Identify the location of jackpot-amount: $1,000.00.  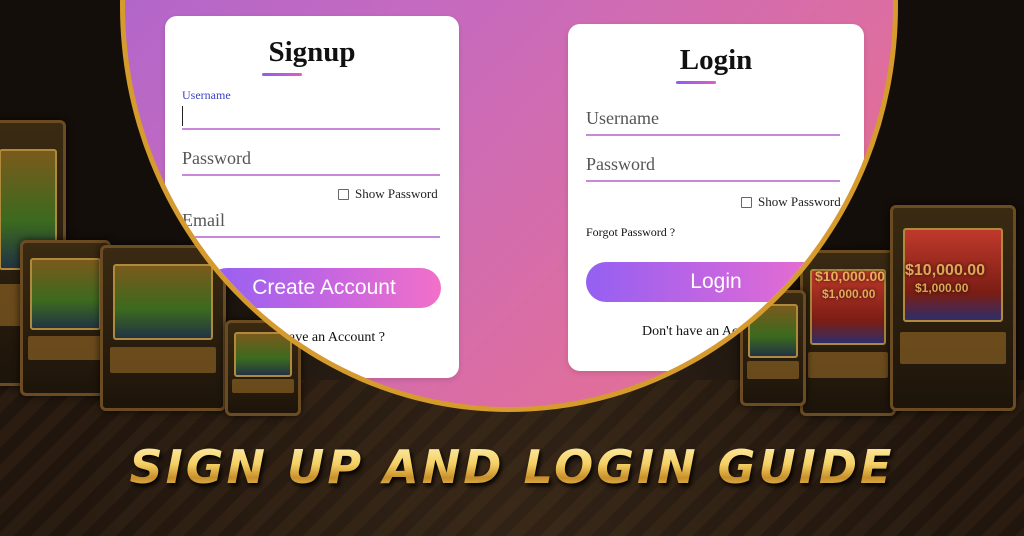
(942, 288).